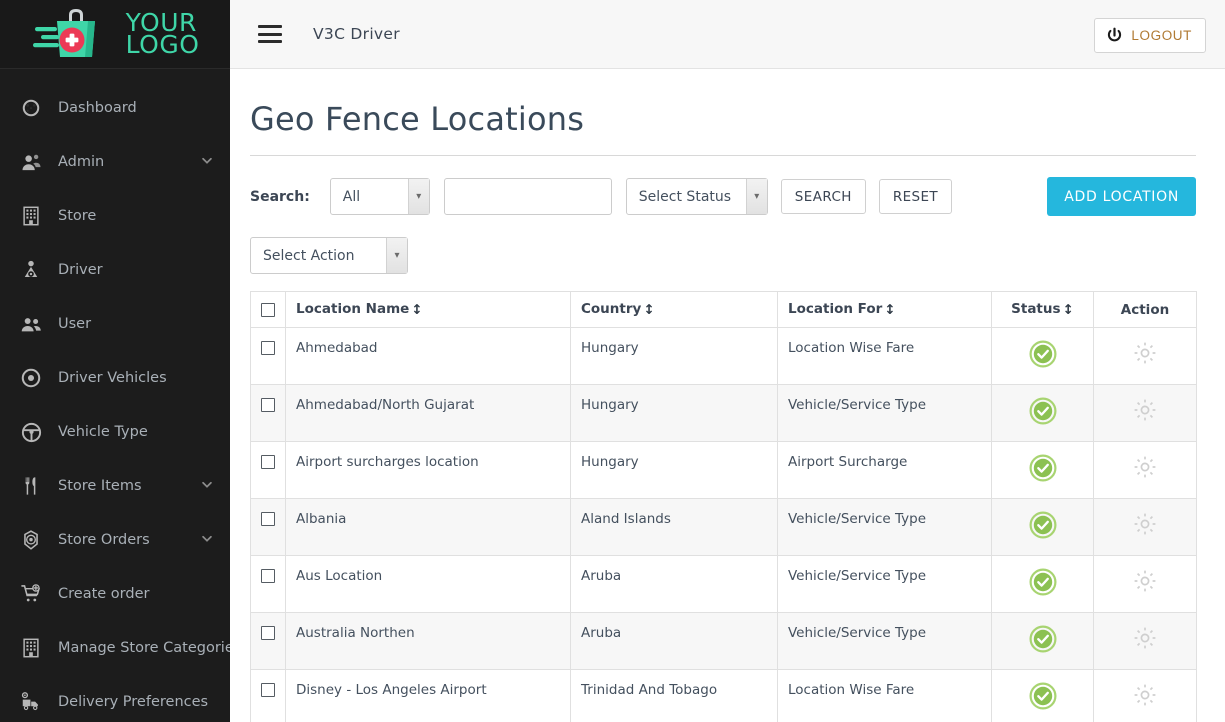 This screenshot has width=1225, height=722. Describe the element at coordinates (1042, 309) in the screenshot. I see `column-header-status: Status ↕` at that location.